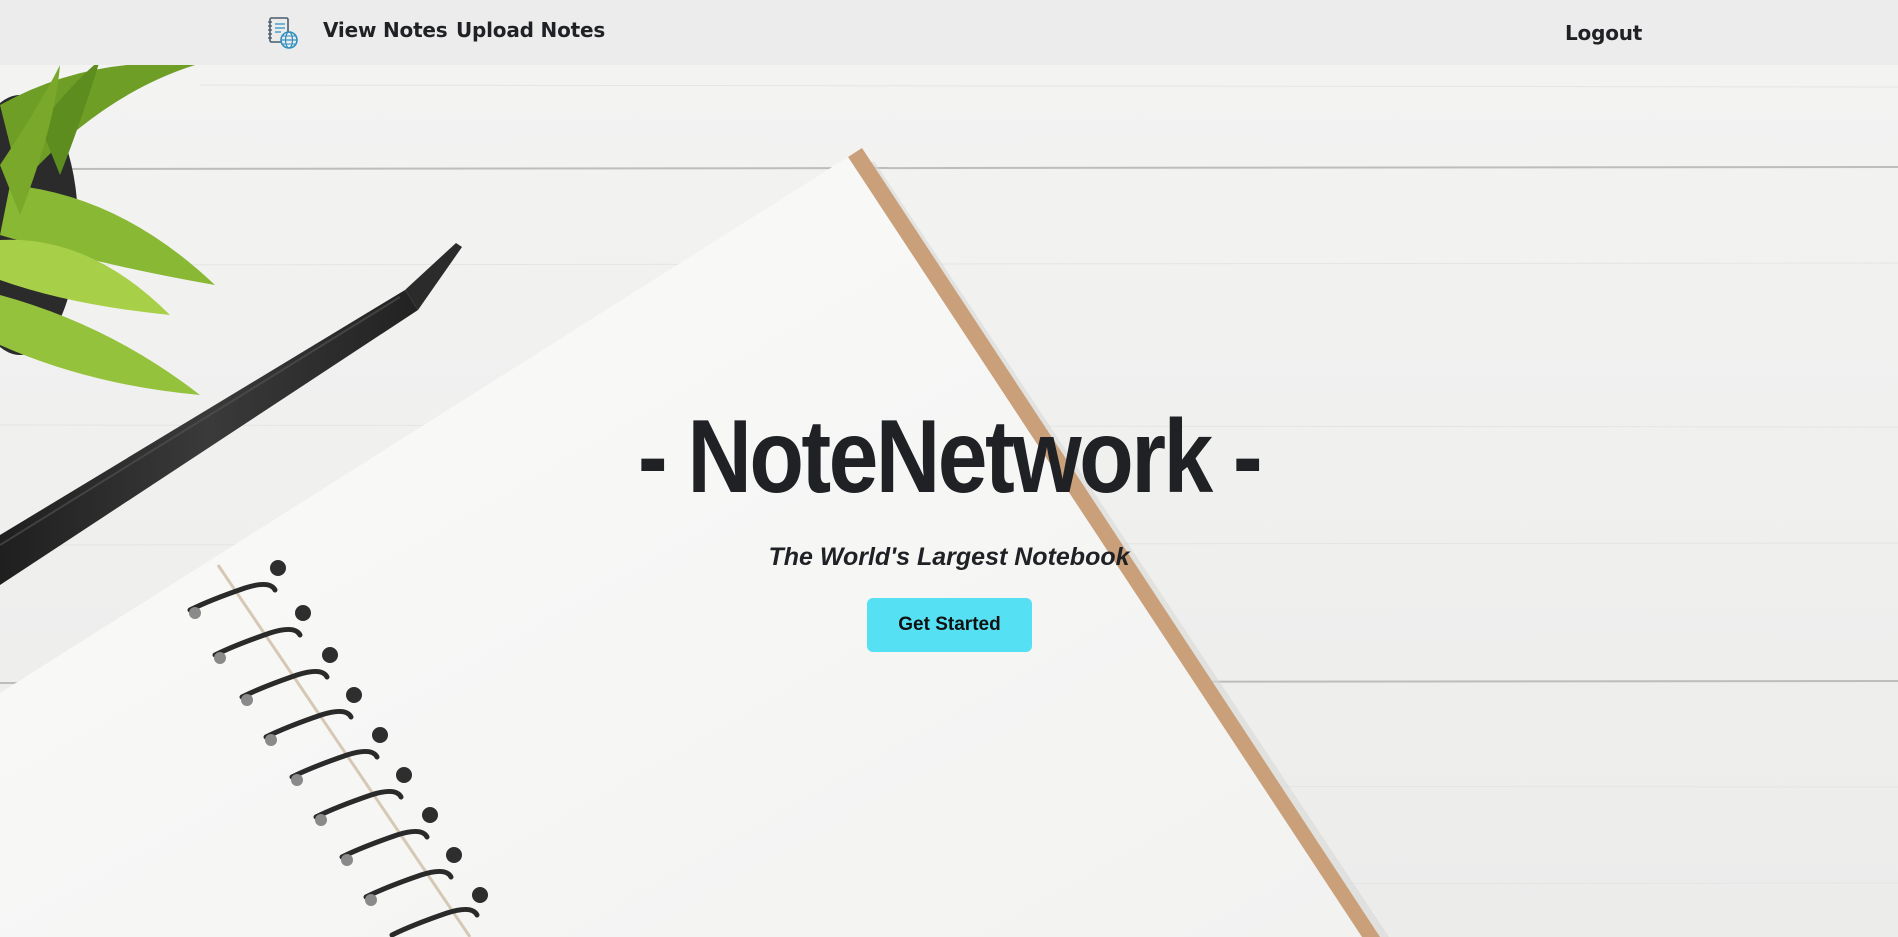 This screenshot has height=937, width=1898. I want to click on nav-view-notes-link: View Notes, so click(385, 30).